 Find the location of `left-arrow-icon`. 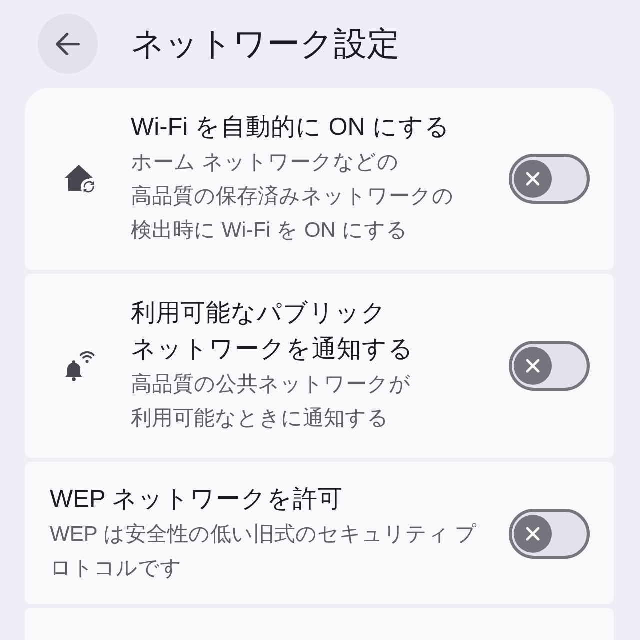

left-arrow-icon is located at coordinates (68, 44).